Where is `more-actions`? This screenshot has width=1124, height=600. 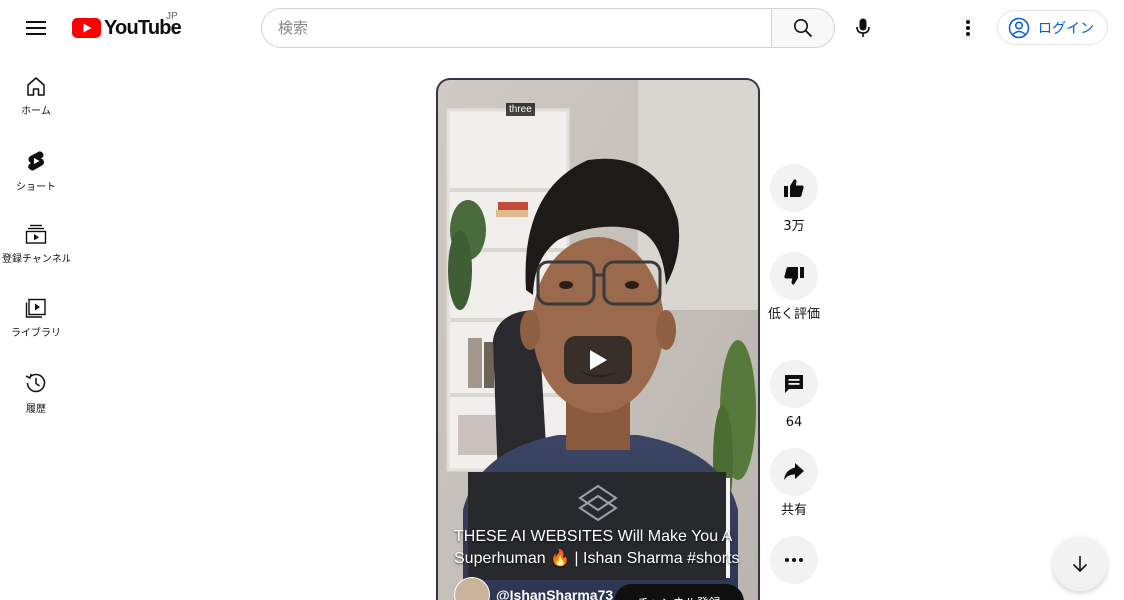 more-actions is located at coordinates (794, 560).